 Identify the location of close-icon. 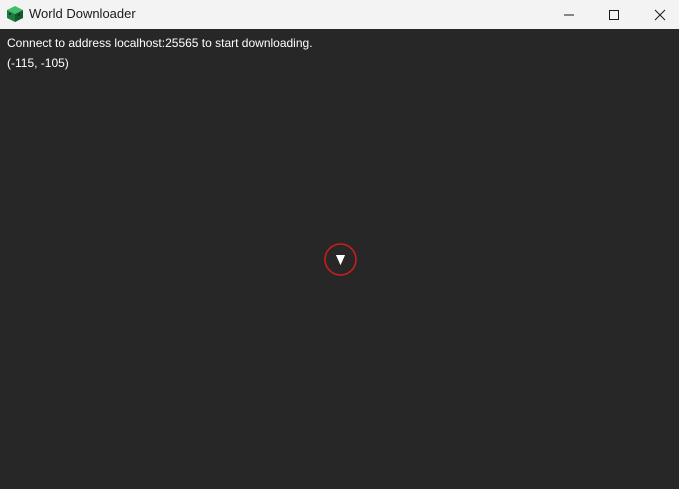
(660, 14).